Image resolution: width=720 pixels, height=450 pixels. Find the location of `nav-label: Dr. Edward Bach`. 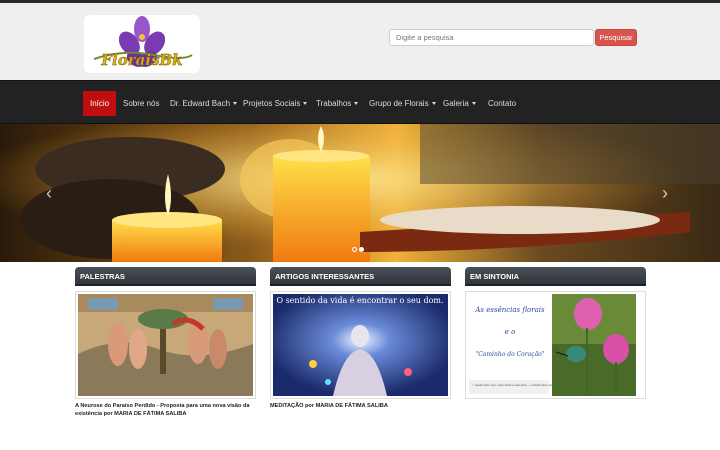

nav-label: Dr. Edward Bach is located at coordinates (200, 103).